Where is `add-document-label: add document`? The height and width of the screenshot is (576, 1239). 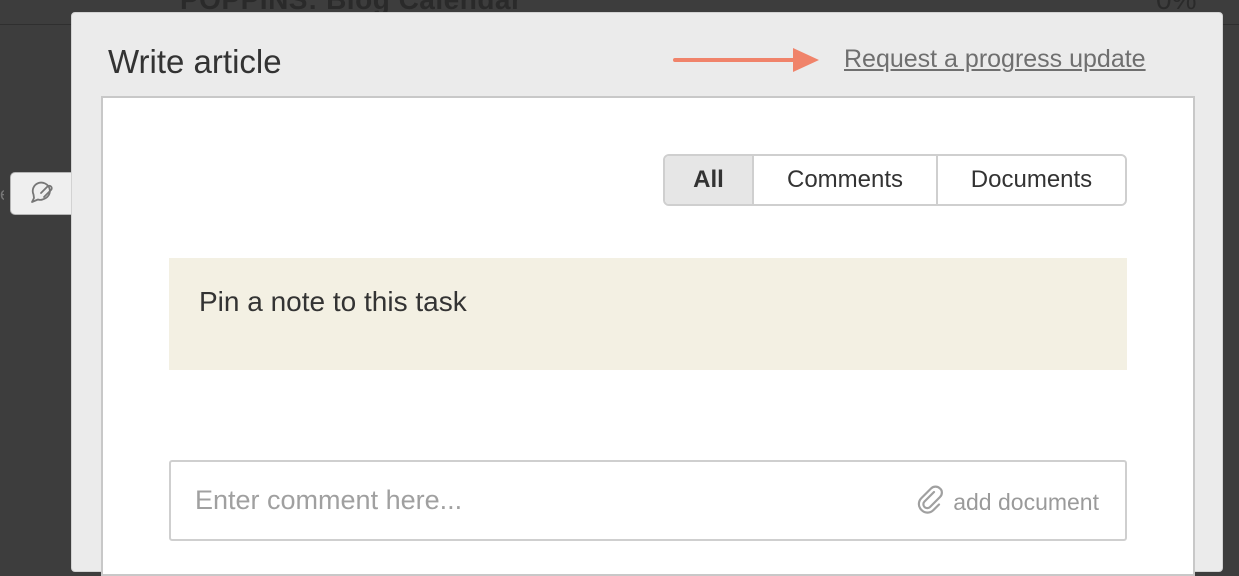 add-document-label: add document is located at coordinates (1026, 501).